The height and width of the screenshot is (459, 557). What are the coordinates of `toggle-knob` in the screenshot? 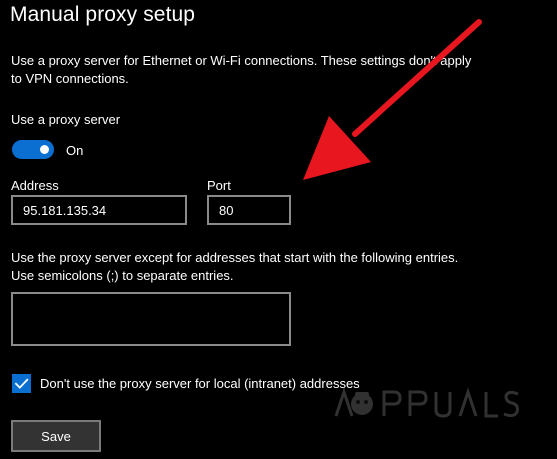 It's located at (44, 149).